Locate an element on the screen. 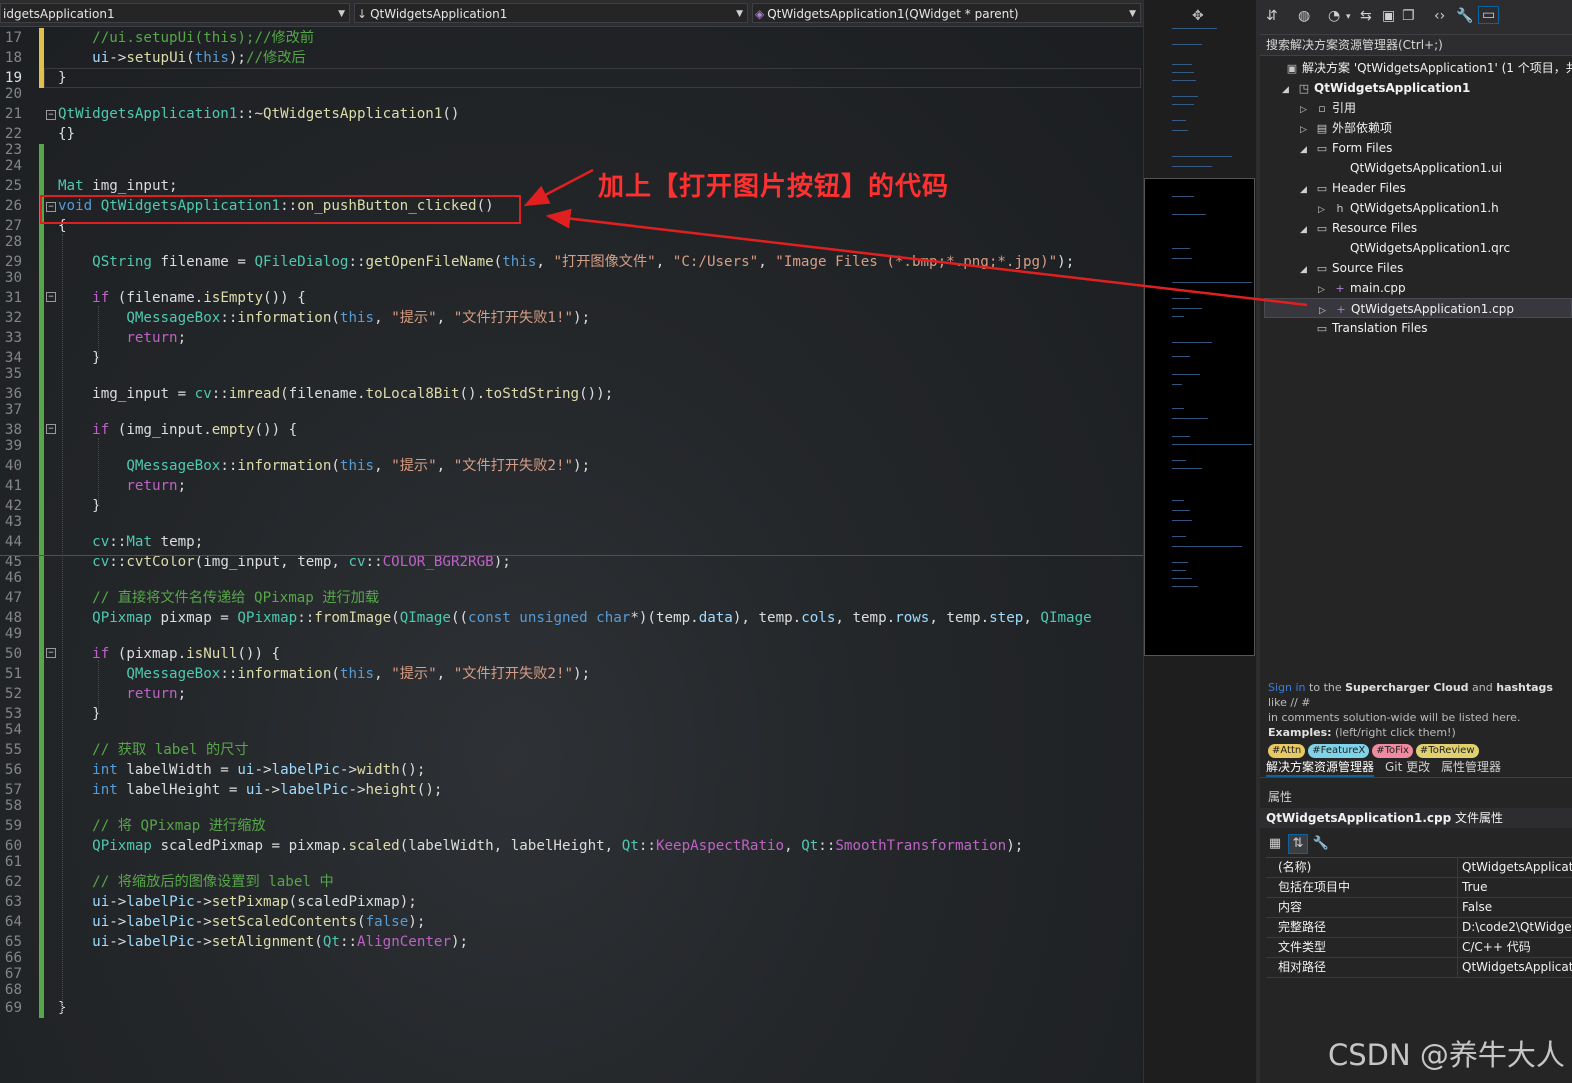  tab-property-manager: 属性管理器 is located at coordinates (1471, 766).